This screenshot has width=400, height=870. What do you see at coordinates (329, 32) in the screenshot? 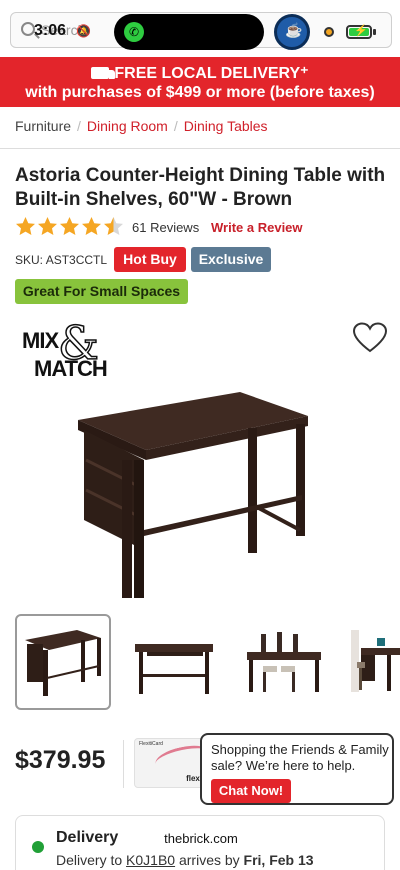
I see `privacy-indicator-icon` at bounding box center [329, 32].